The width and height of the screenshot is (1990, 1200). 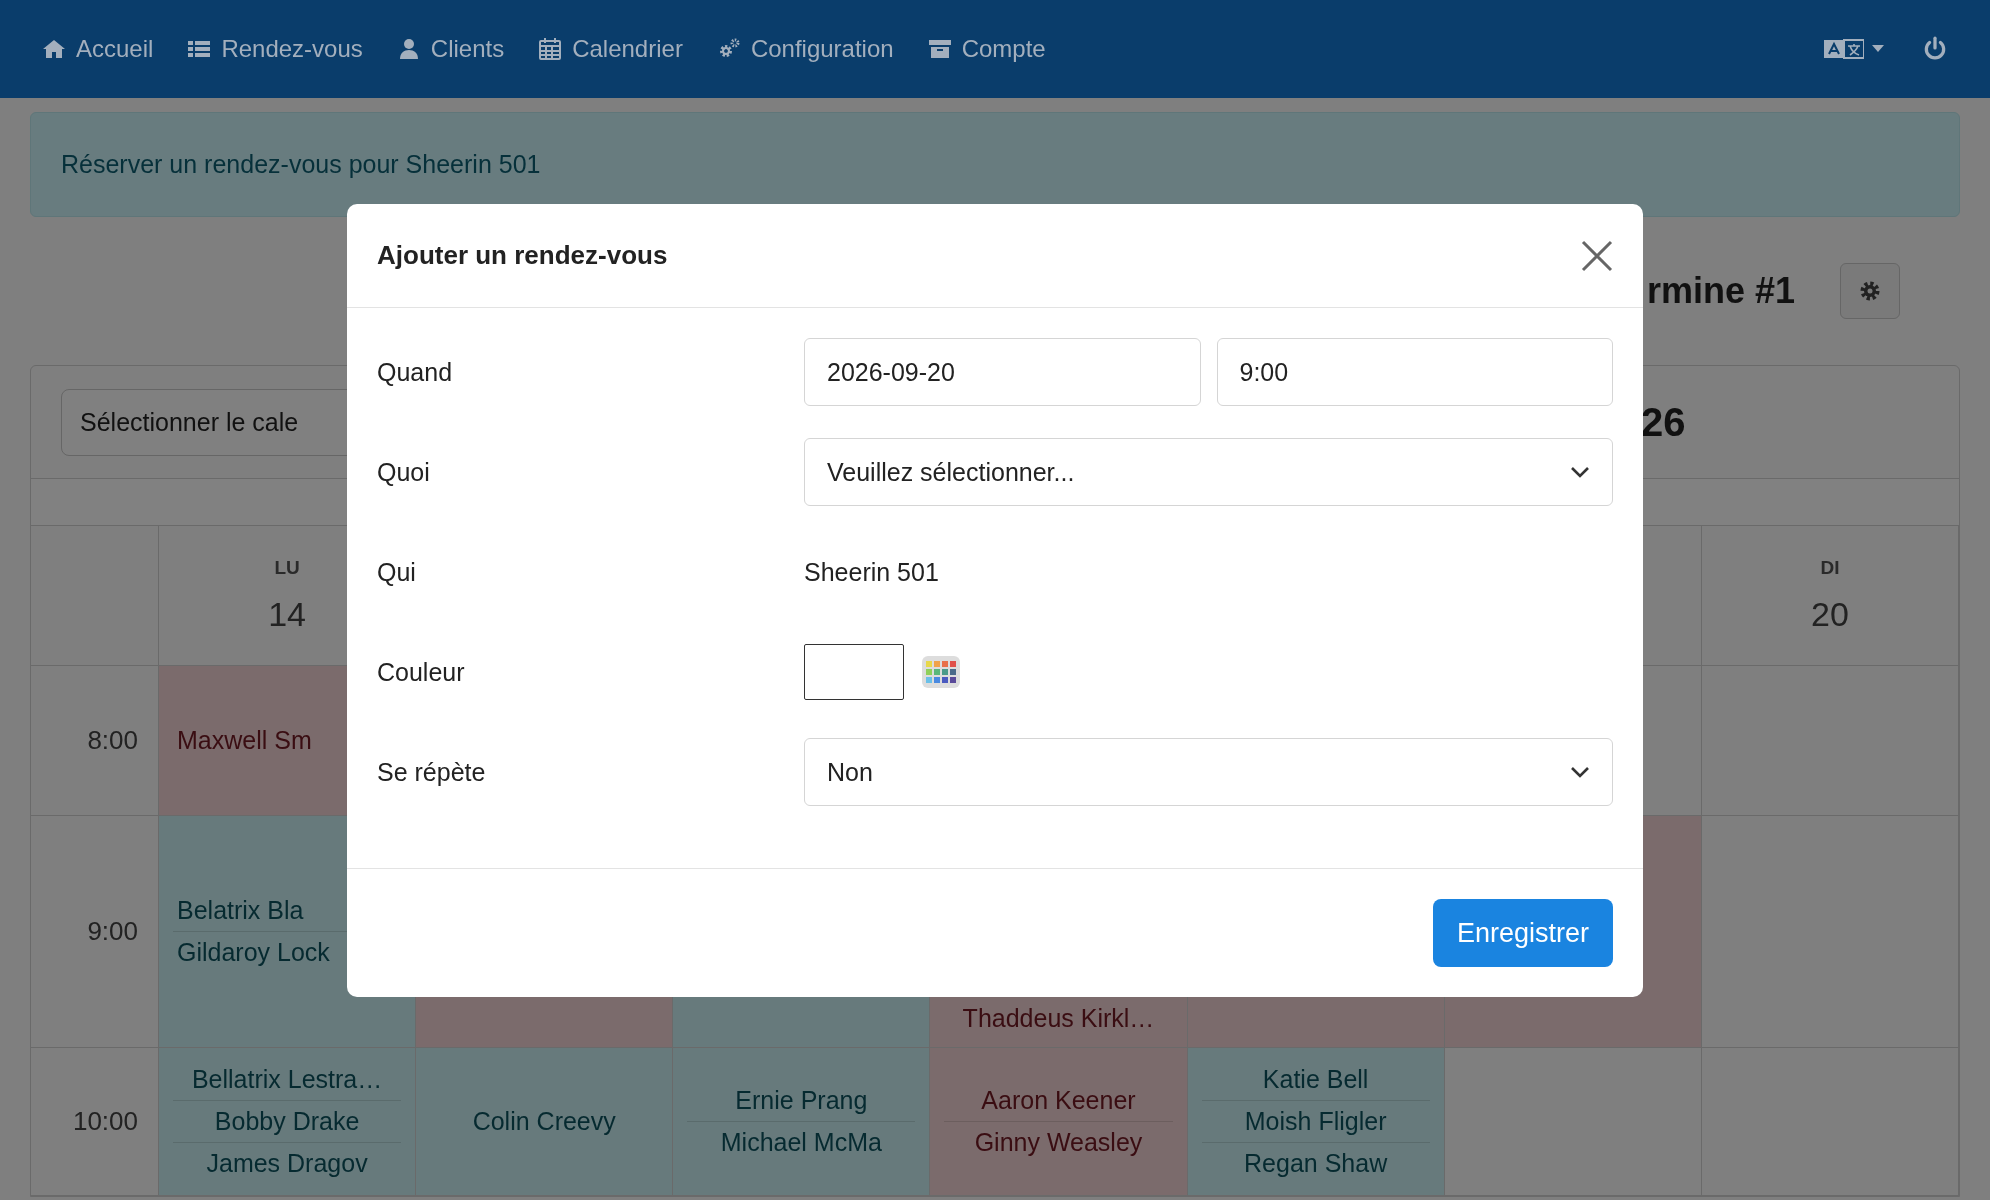 What do you see at coordinates (801, 1142) in the screenshot?
I see `appointment-name: Michael McMa` at bounding box center [801, 1142].